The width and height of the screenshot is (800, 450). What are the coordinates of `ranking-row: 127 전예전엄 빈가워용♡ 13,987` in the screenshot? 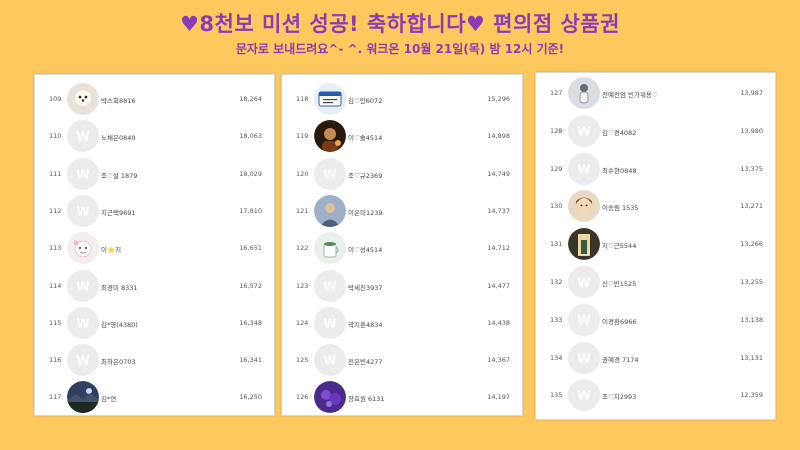 It's located at (655, 93).